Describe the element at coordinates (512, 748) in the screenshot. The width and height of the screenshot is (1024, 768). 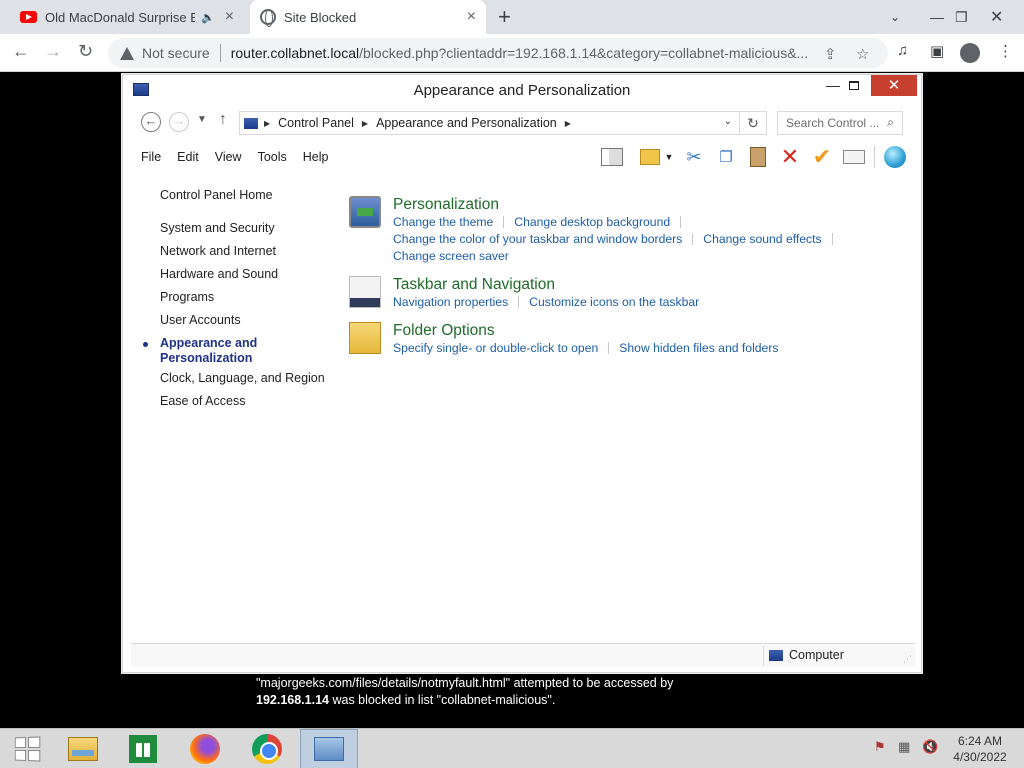
I see `windows-taskbar: ⚑ ▦ 🔇 6:24 AM 4/30/2022` at that location.